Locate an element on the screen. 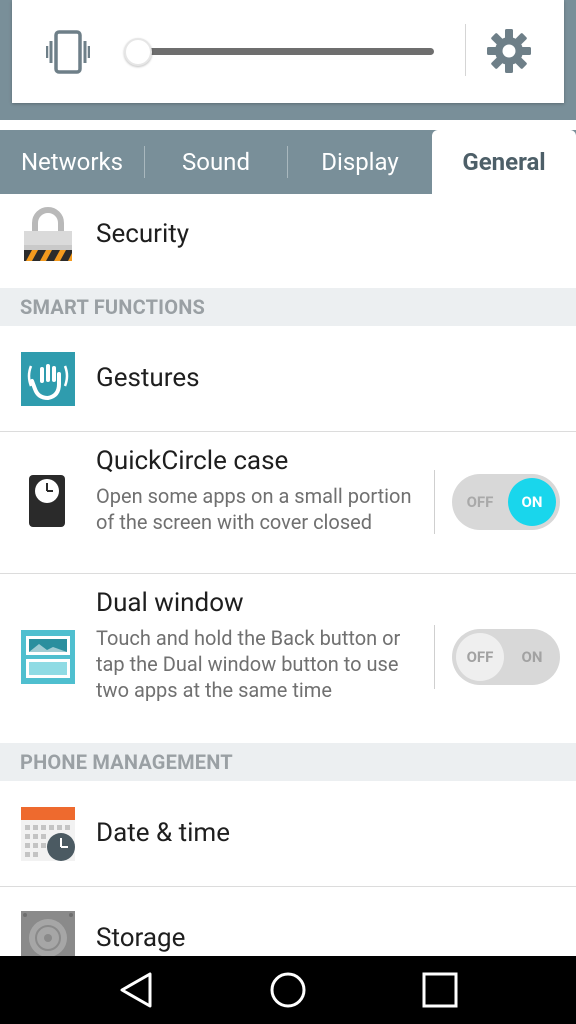 The height and width of the screenshot is (1024, 576). list-item-storage: Storage is located at coordinates (288, 921).